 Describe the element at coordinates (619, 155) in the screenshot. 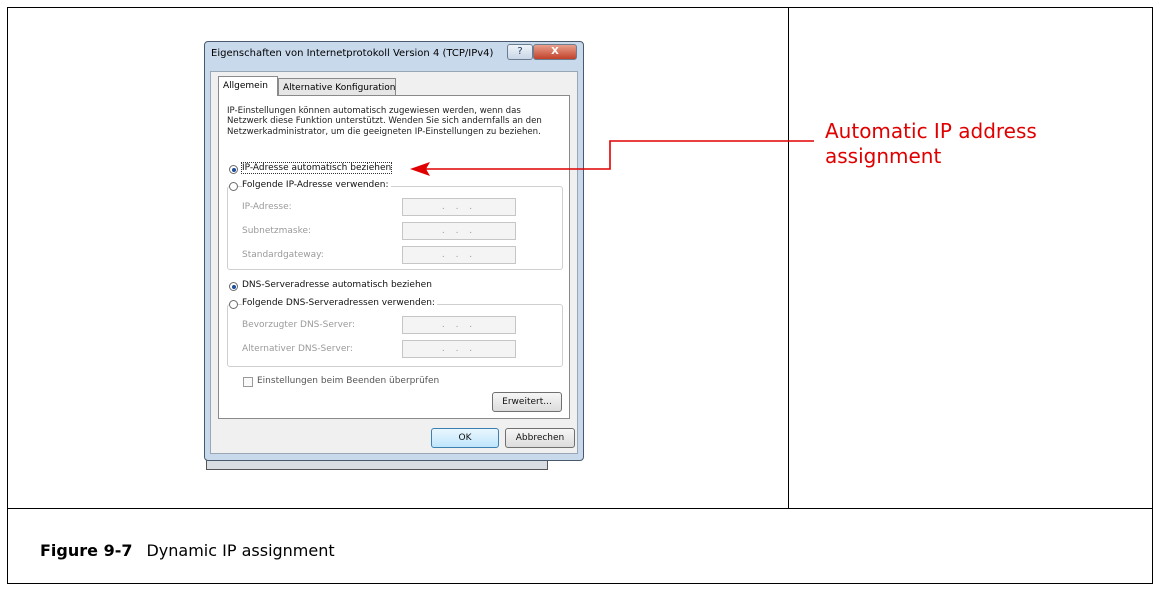

I see `callout-line` at that location.